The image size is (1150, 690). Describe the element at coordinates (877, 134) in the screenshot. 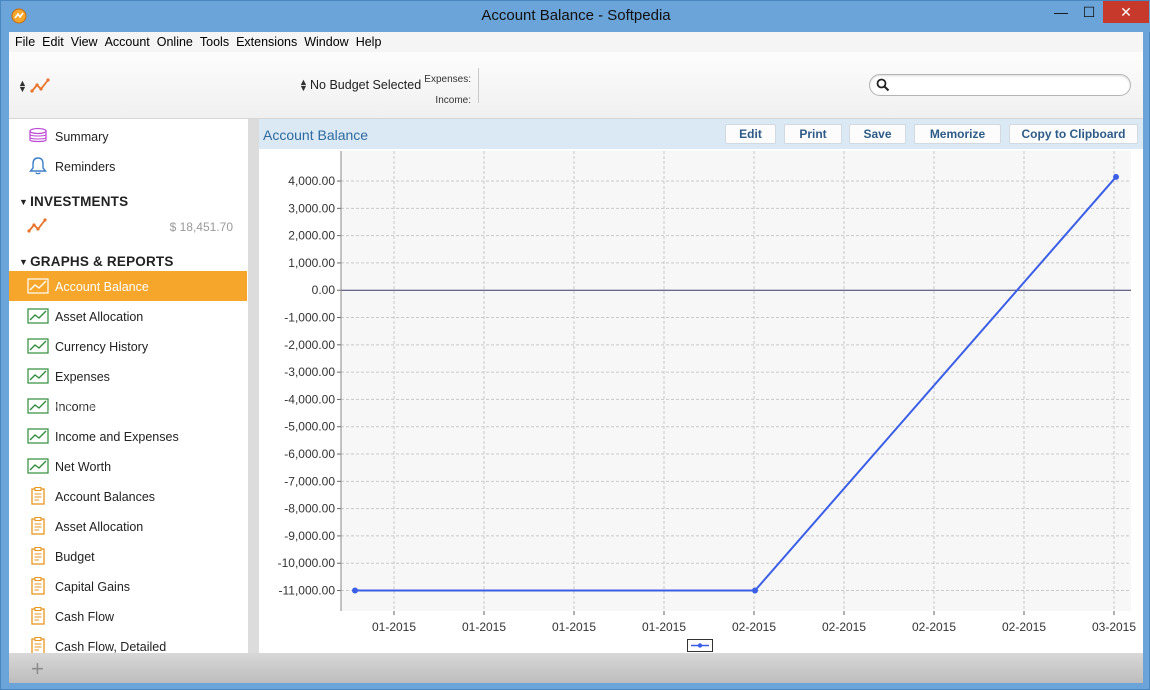

I see `save-button: Save` at that location.